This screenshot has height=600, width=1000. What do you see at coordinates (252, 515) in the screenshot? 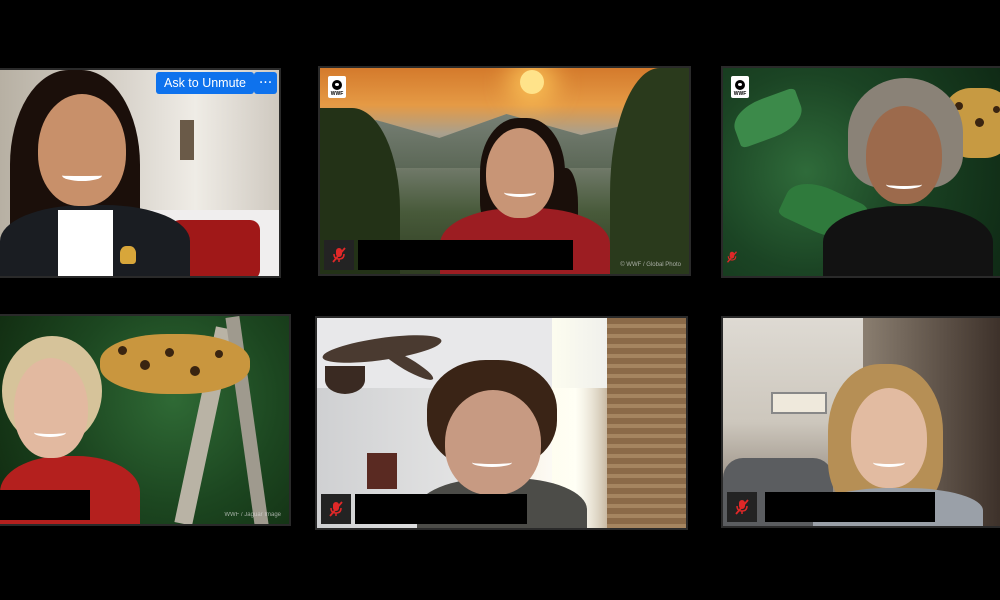
I see `photo-credit: WWF / Jaguar Image` at bounding box center [252, 515].